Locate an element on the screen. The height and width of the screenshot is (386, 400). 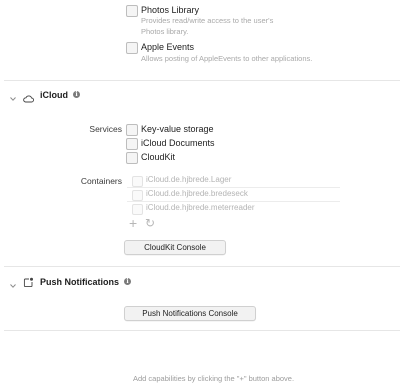
photos-library-description-line-2: Photos library. is located at coordinates (165, 31).